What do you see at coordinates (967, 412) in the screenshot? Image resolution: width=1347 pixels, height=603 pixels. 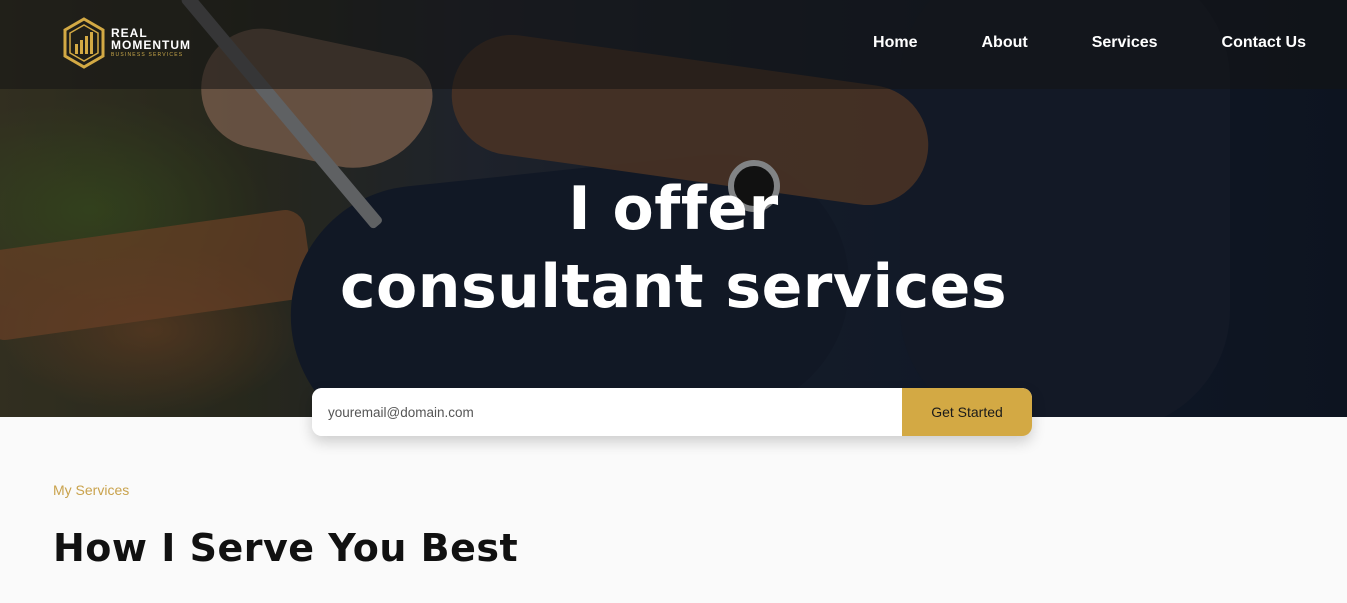 I see `get-started-button: Get Started` at bounding box center [967, 412].